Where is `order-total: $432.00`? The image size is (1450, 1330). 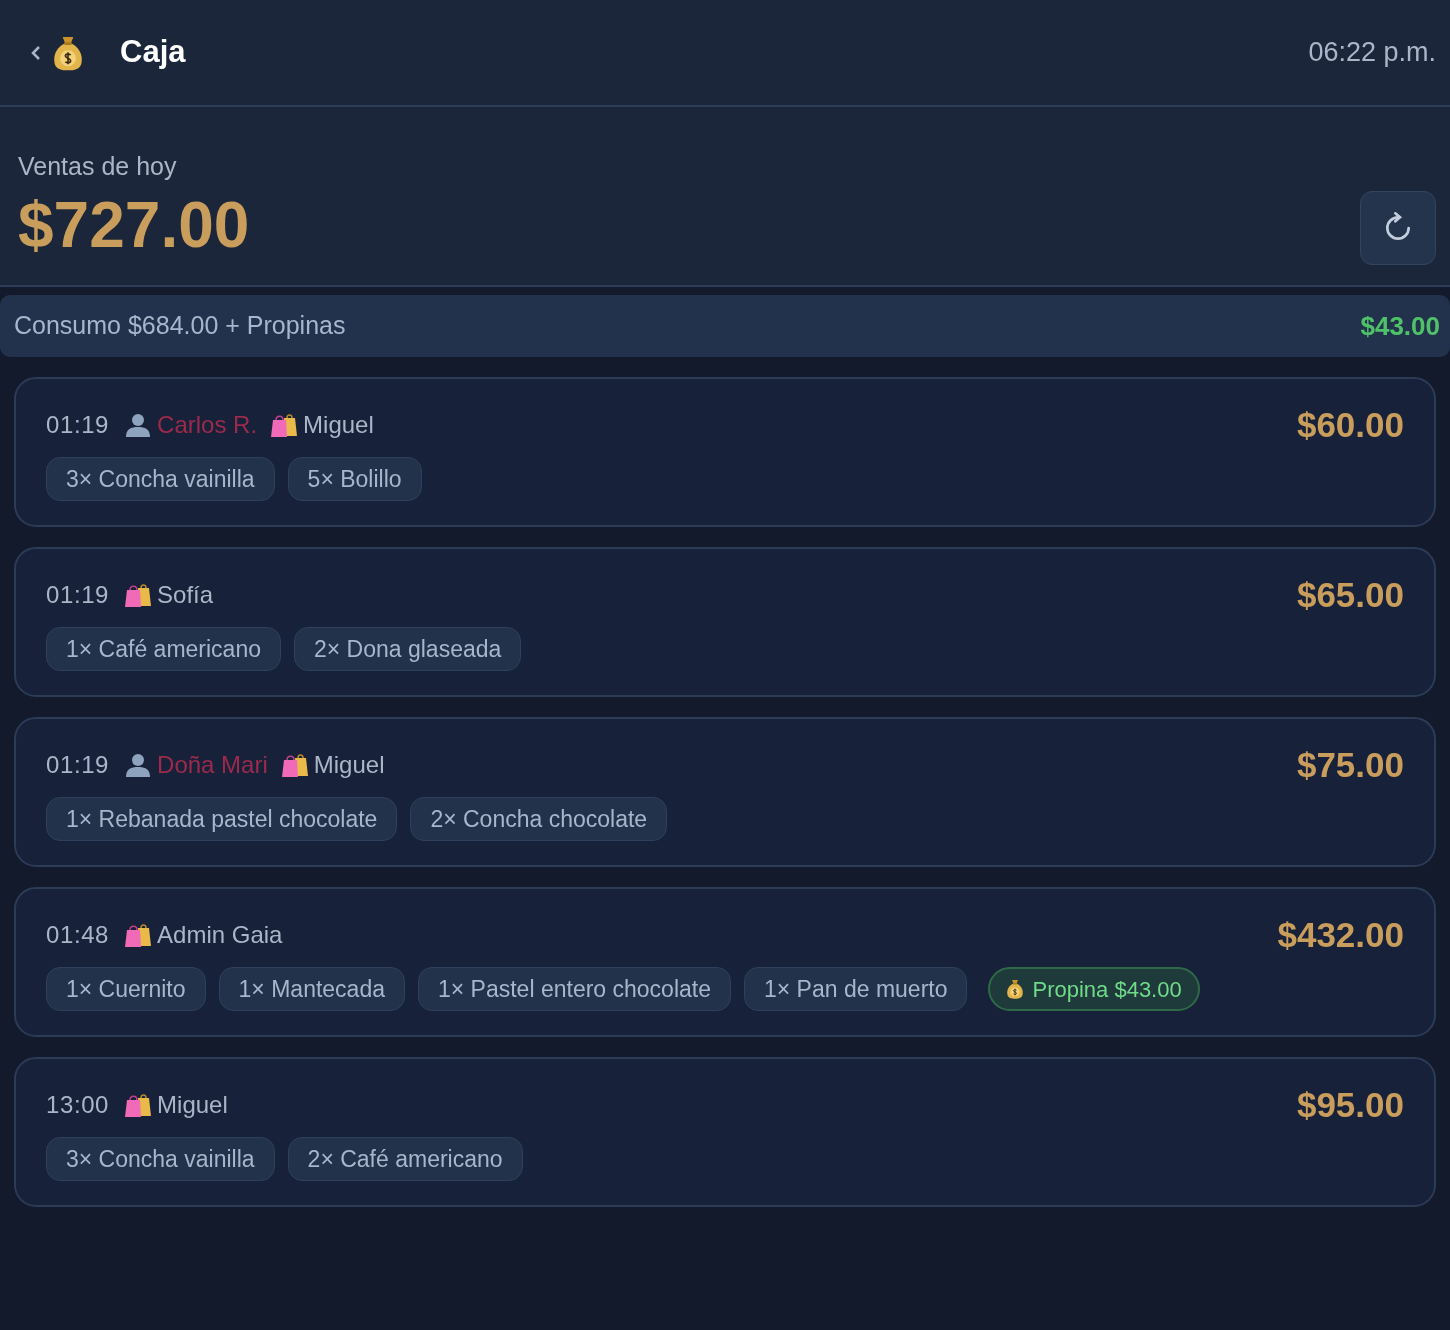
order-total: $432.00 is located at coordinates (1340, 935).